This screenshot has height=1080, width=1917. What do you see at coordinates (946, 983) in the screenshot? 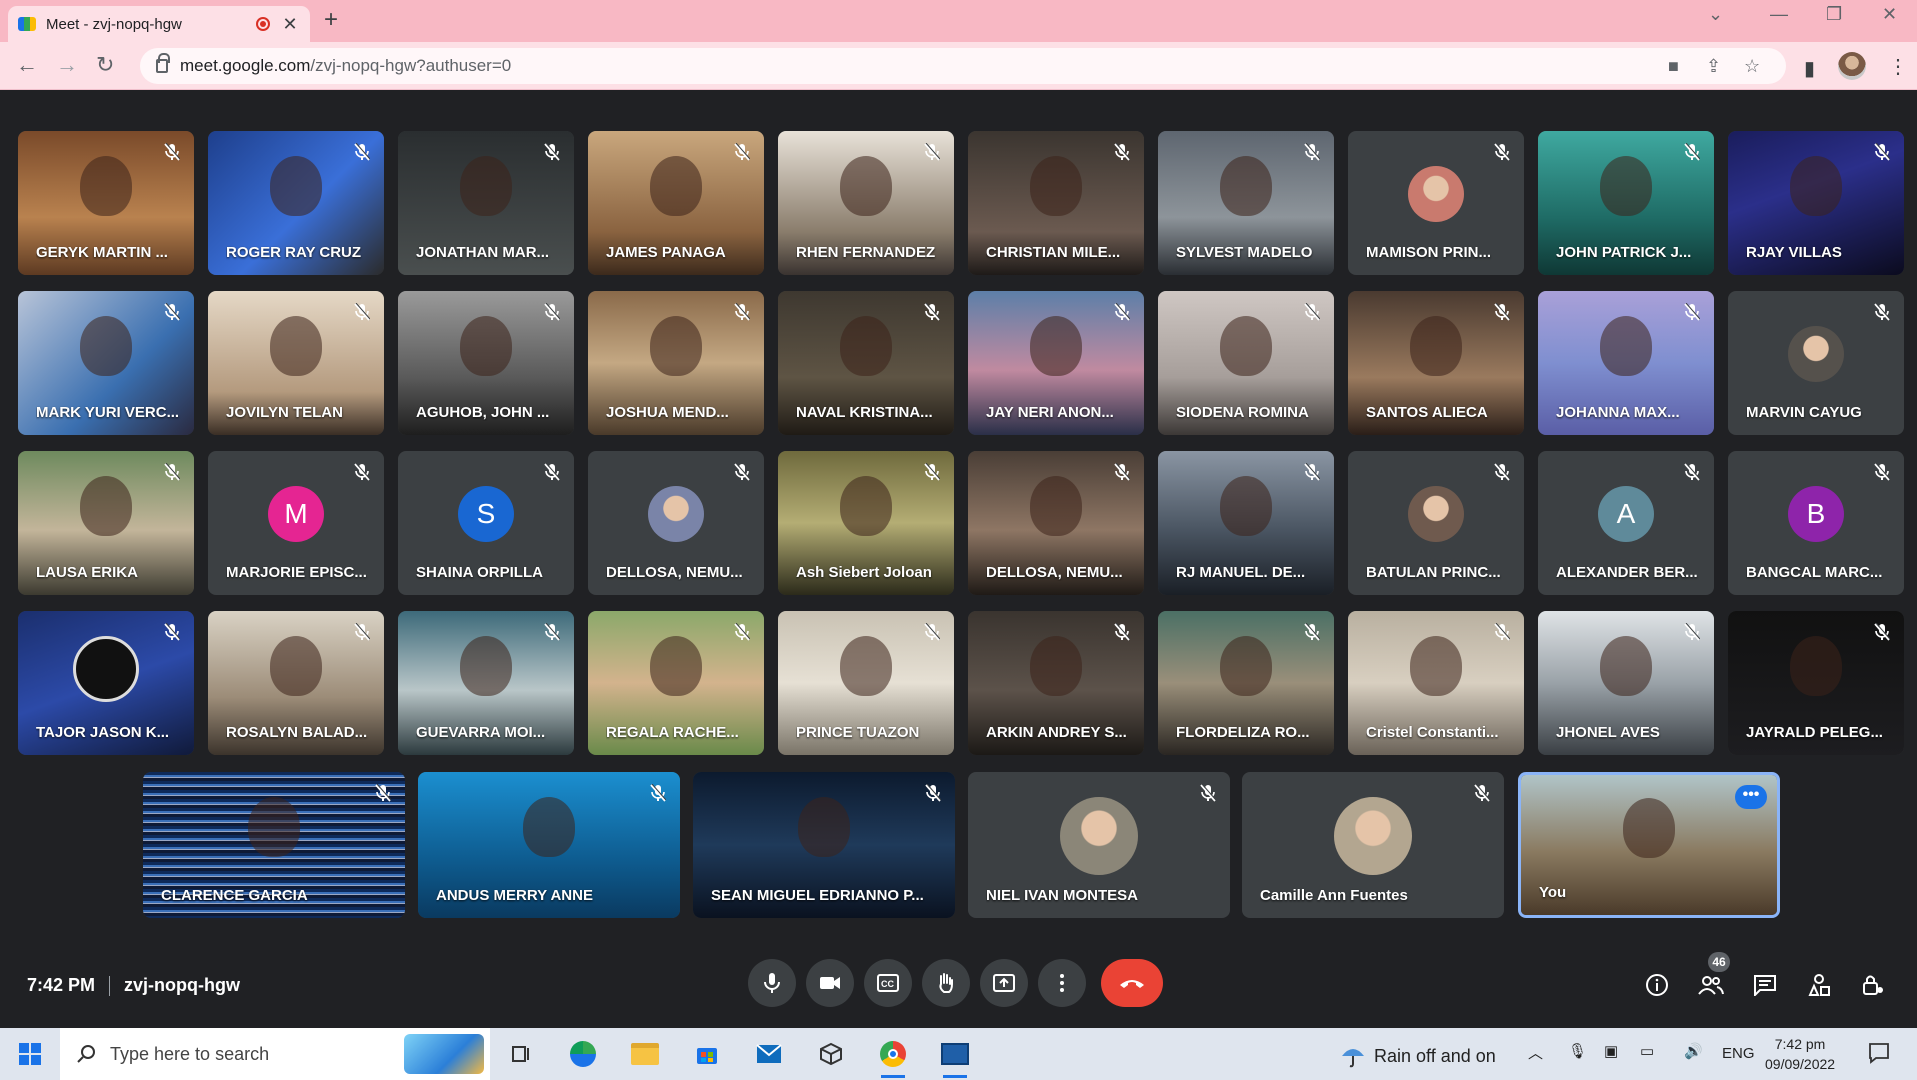
I see `raise-hand-button` at bounding box center [946, 983].